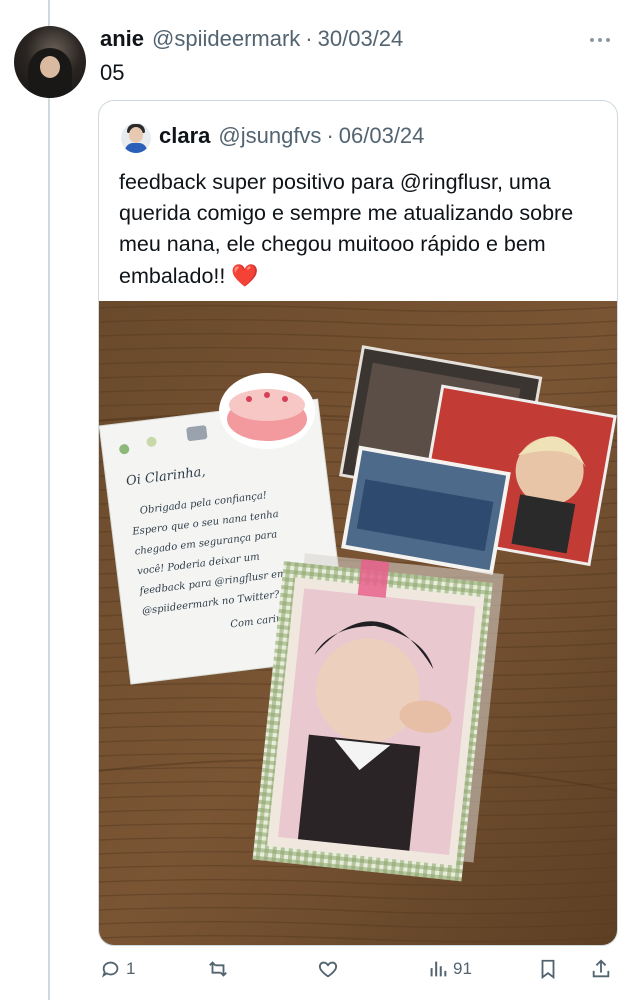 The width and height of the screenshot is (632, 1000). I want to click on main-photocard, so click(378, 717).